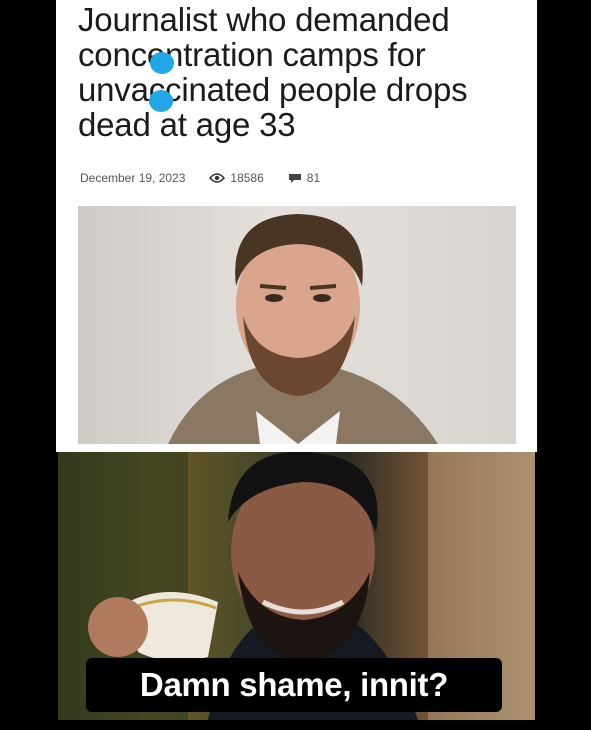 The height and width of the screenshot is (730, 591). I want to click on view-count: 18586, so click(236, 178).